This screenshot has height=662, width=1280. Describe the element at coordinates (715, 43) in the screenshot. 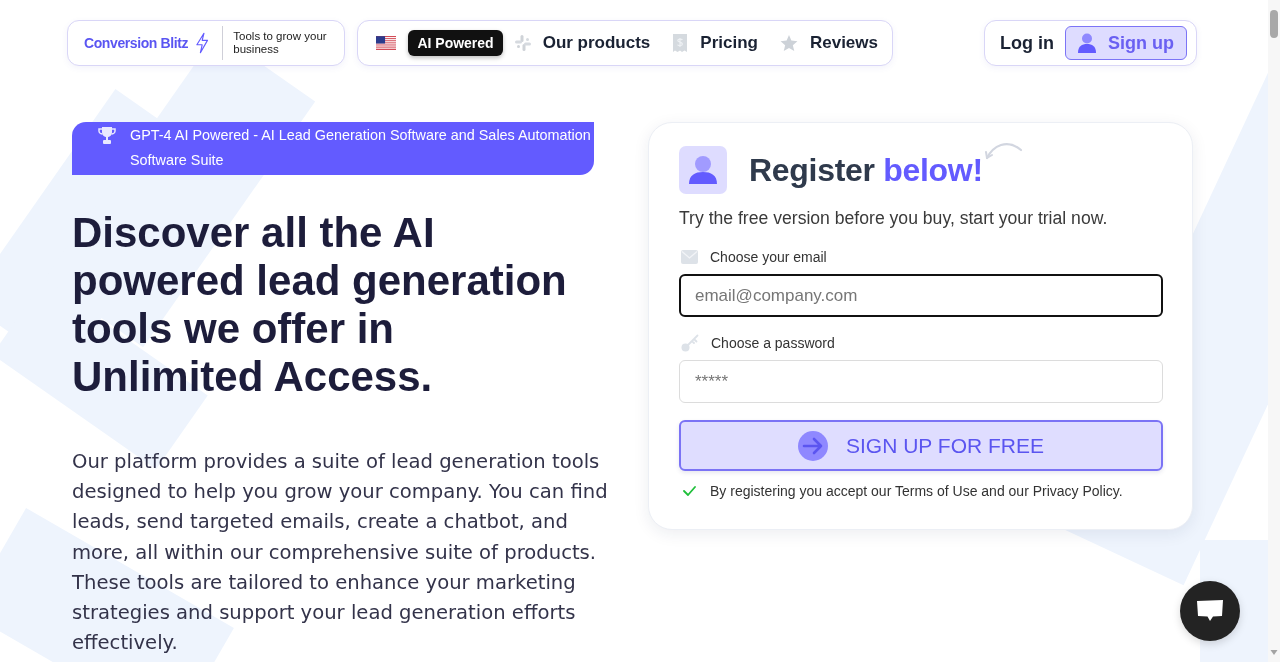

I see `nav-link: Pricing` at that location.